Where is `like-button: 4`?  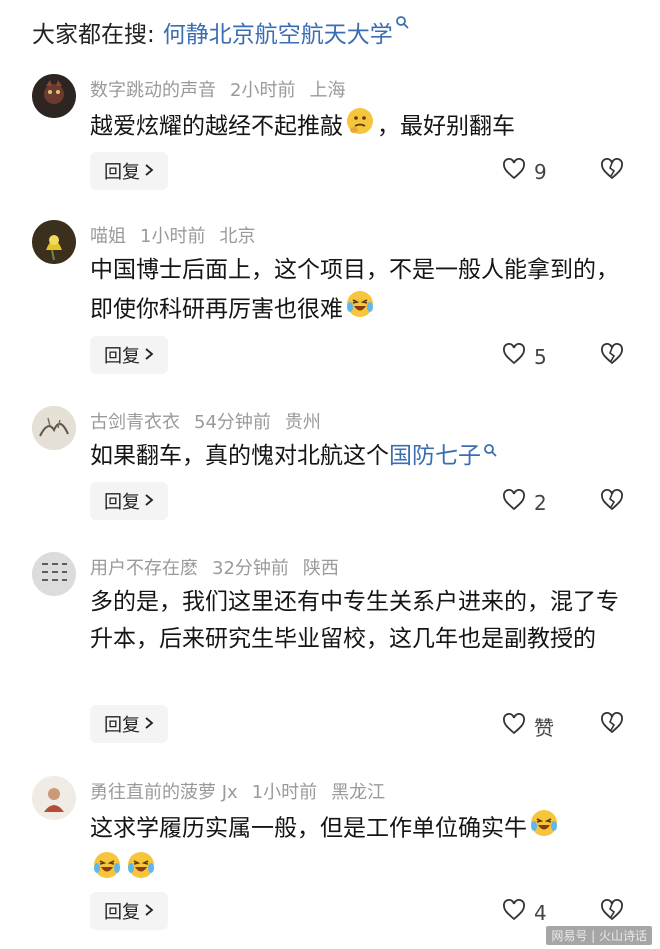 like-button: 4 is located at coordinates (524, 912).